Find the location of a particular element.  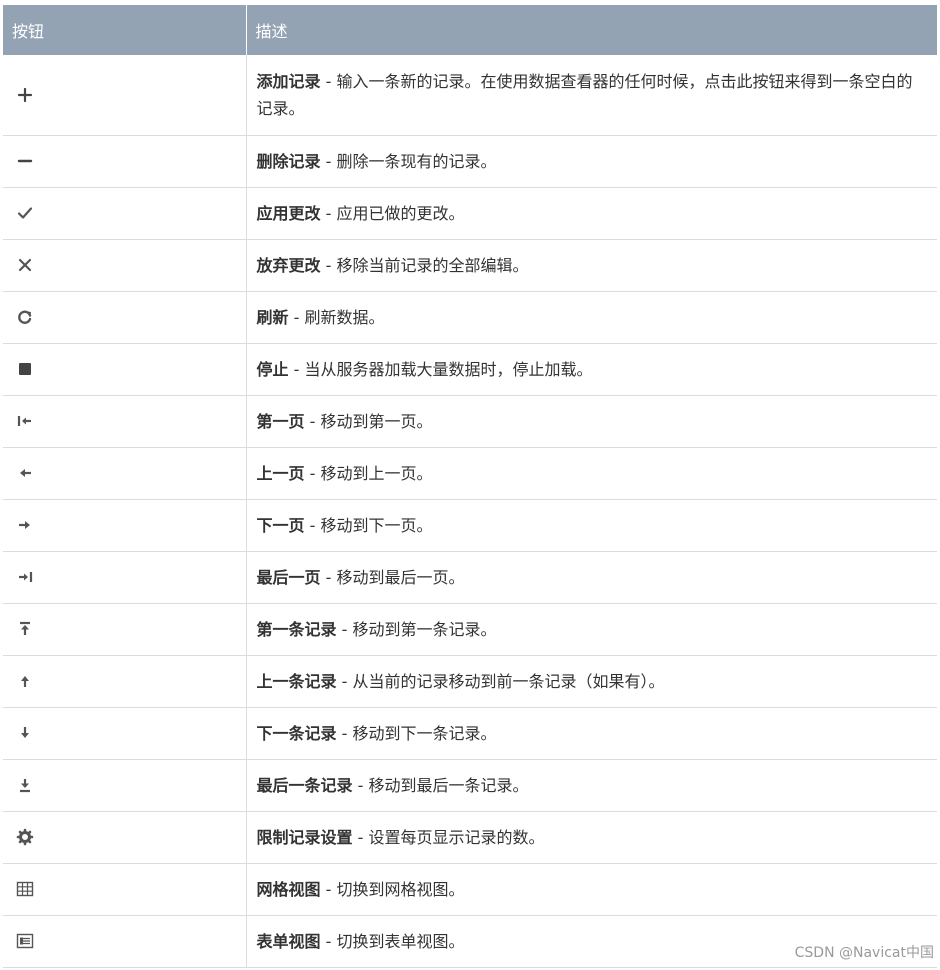

form-view-icon is located at coordinates (25, 941).